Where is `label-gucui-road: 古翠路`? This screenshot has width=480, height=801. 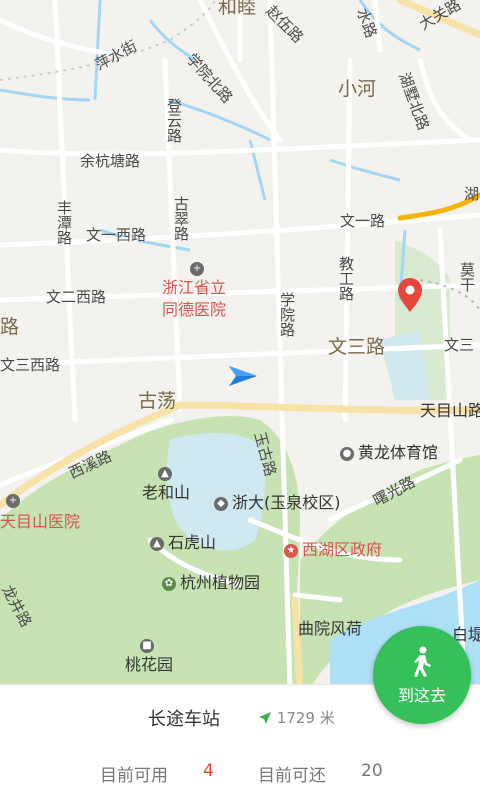 label-gucui-road: 古翠路 is located at coordinates (181, 218).